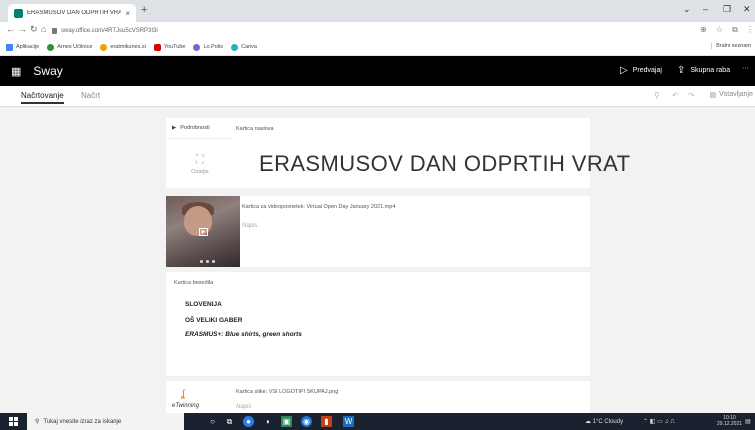 The height and width of the screenshot is (430, 755). What do you see at coordinates (43, 29) in the screenshot?
I see `home-icon: ⌂` at bounding box center [43, 29].